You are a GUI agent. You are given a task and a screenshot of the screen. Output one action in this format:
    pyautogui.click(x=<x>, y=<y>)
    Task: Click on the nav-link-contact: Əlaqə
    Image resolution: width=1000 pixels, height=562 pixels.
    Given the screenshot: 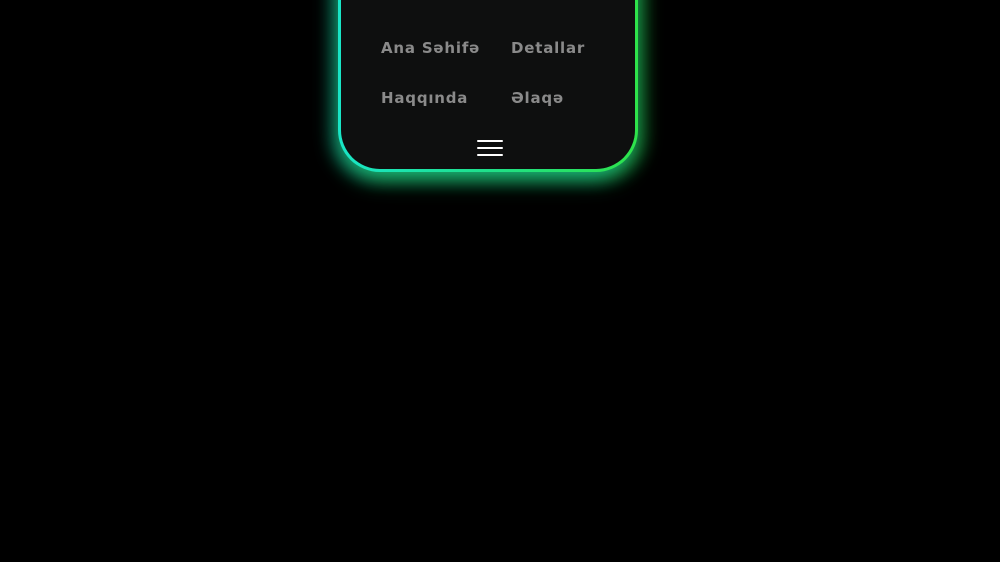 What is the action you would take?
    pyautogui.click(x=566, y=98)
    